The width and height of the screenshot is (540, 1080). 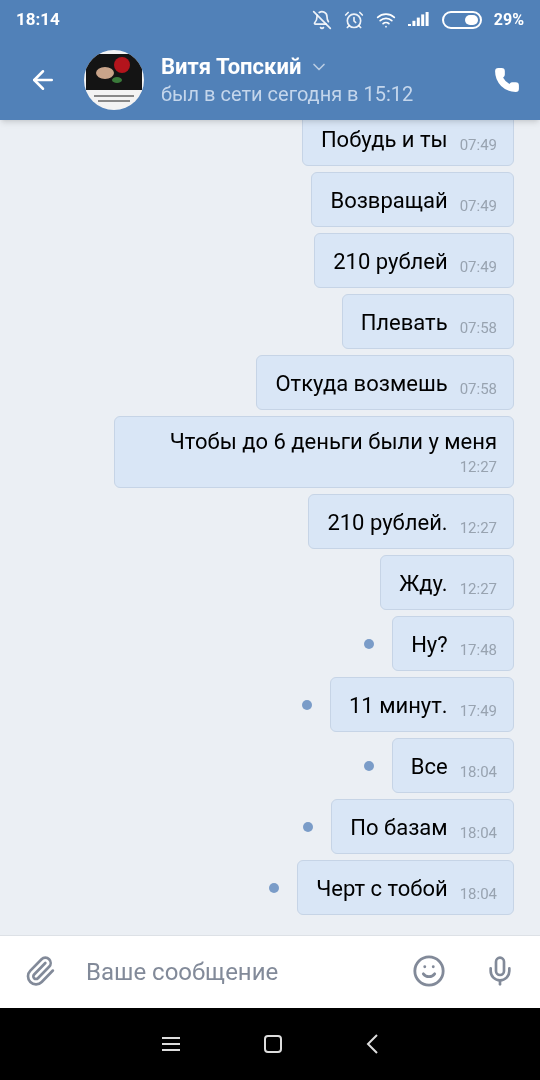 What do you see at coordinates (399, 828) in the screenshot?
I see `message-text: По базам` at bounding box center [399, 828].